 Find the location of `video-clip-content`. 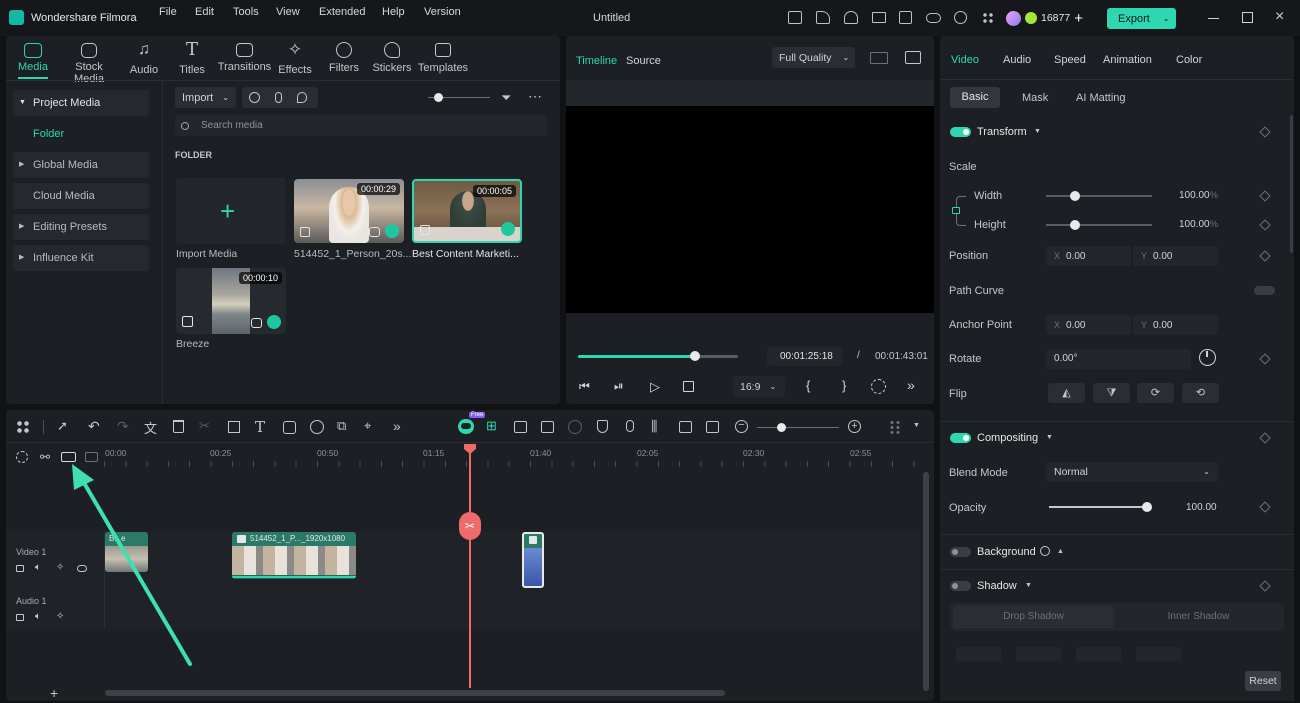

video-clip-content is located at coordinates (533, 560).